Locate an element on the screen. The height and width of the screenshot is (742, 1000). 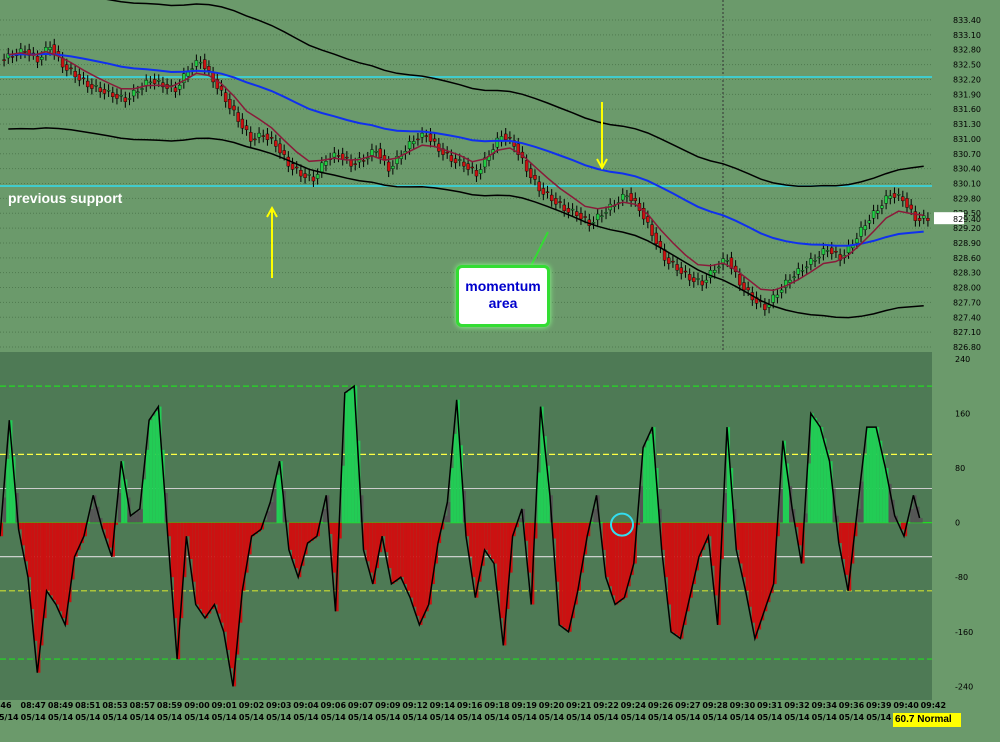
price-tick-label: 832.80 is located at coordinates (967, 50).